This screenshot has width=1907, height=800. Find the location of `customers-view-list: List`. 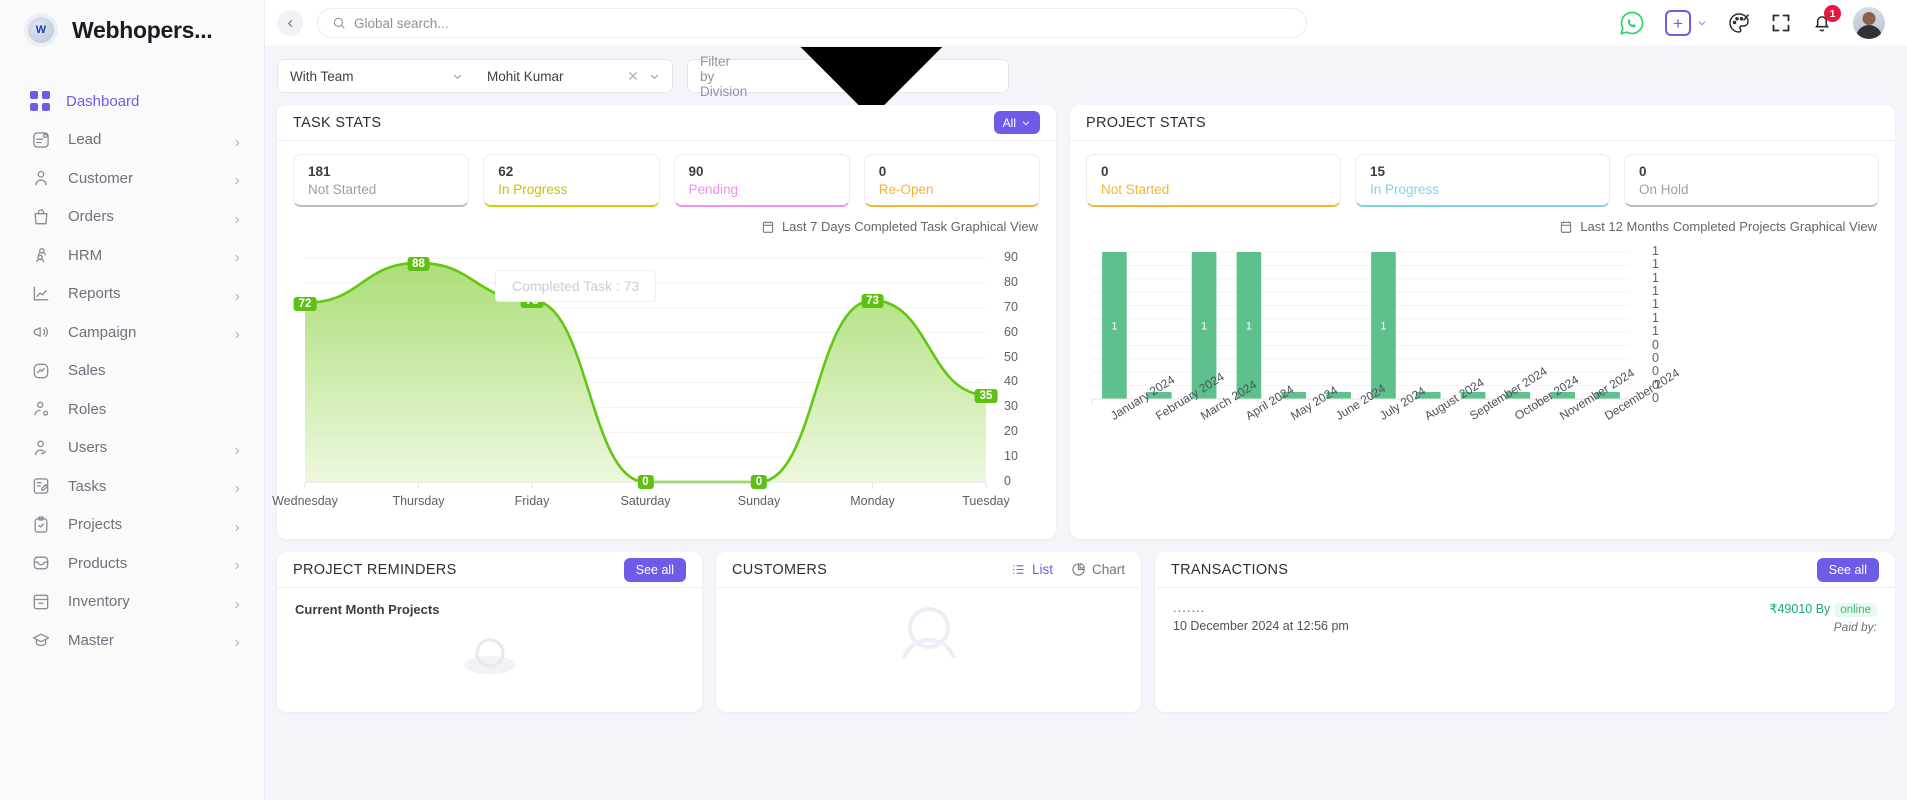

customers-view-list: List is located at coordinates (1032, 569).